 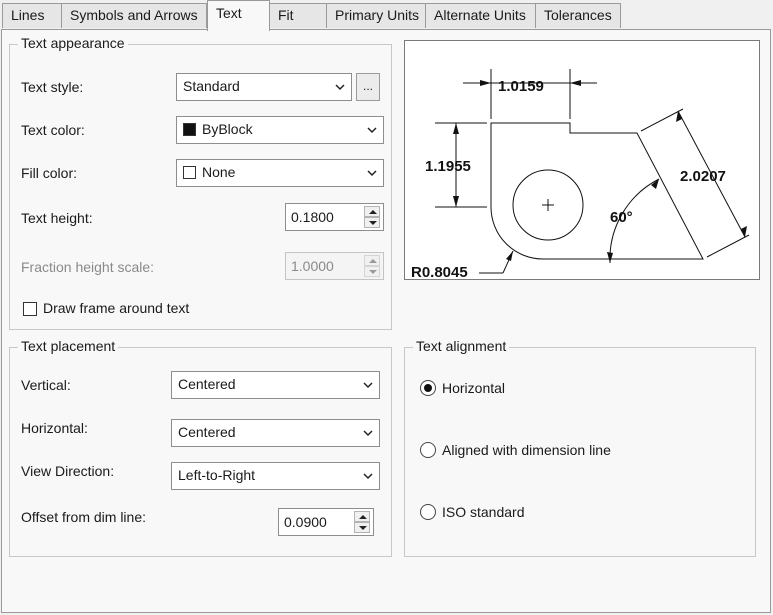 What do you see at coordinates (428, 450) in the screenshot?
I see `radio-aligned-with-dimension-line` at bounding box center [428, 450].